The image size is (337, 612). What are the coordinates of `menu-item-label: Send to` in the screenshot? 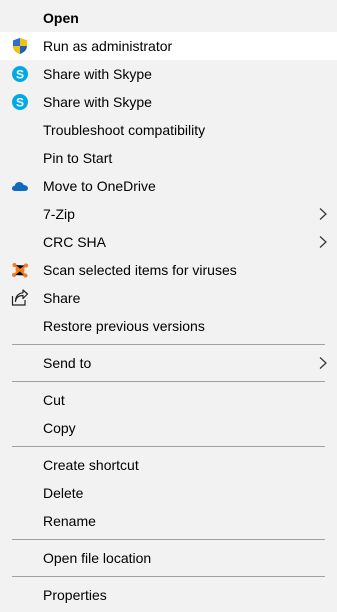 It's located at (67, 363).